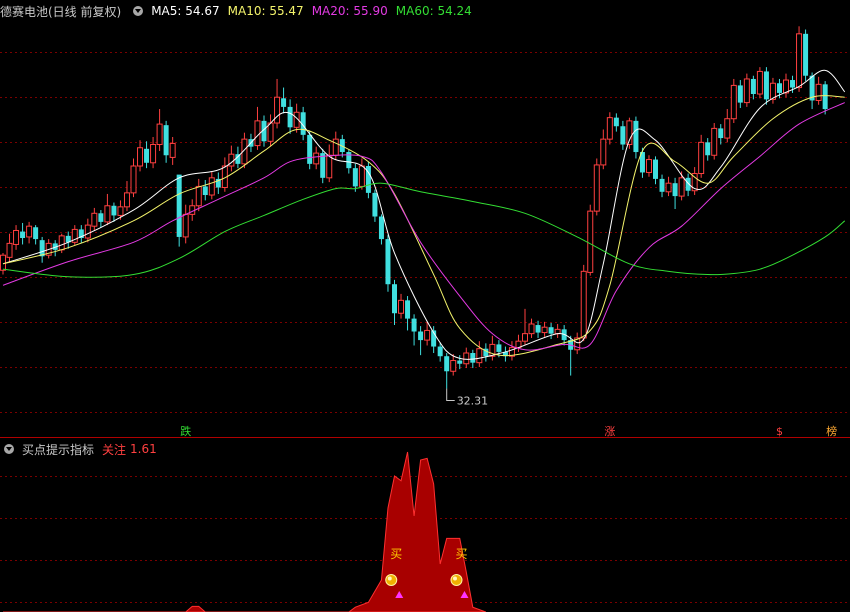  Describe the element at coordinates (202, 11) in the screenshot. I see `ma5-value: 54.67` at that location.